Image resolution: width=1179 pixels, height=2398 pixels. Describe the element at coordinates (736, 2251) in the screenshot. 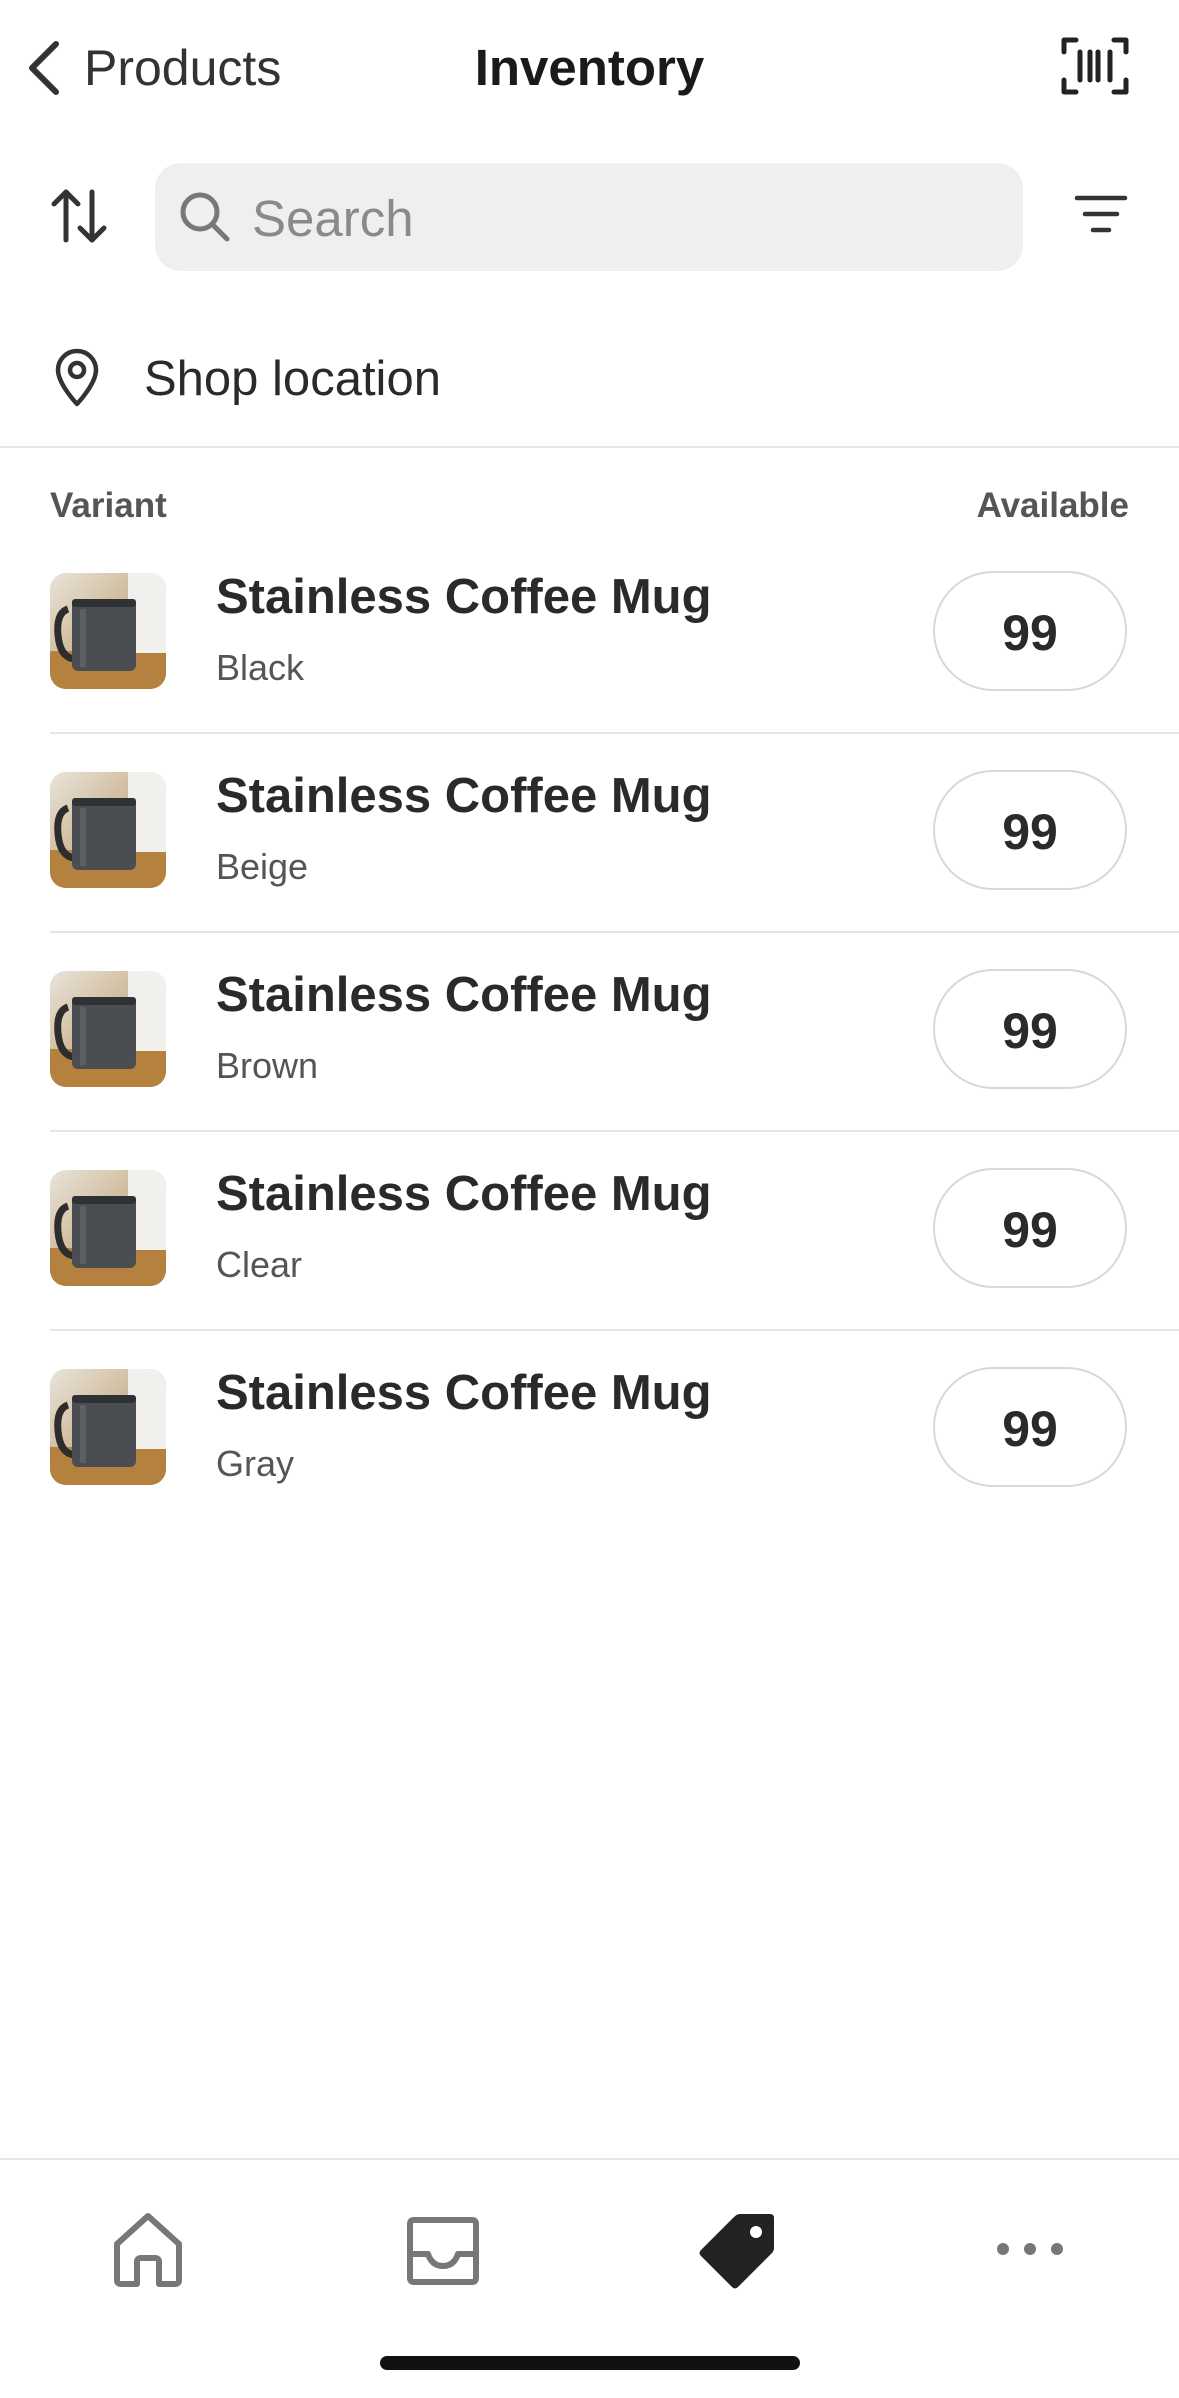

I see `tag-icon` at that location.